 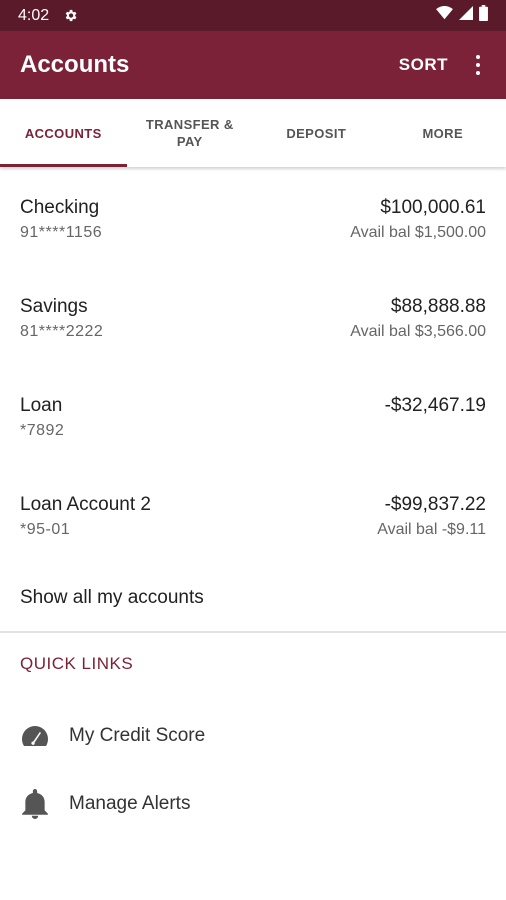 What do you see at coordinates (418, 331) in the screenshot?
I see `available-balance: Avail bal $3,566.00` at bounding box center [418, 331].